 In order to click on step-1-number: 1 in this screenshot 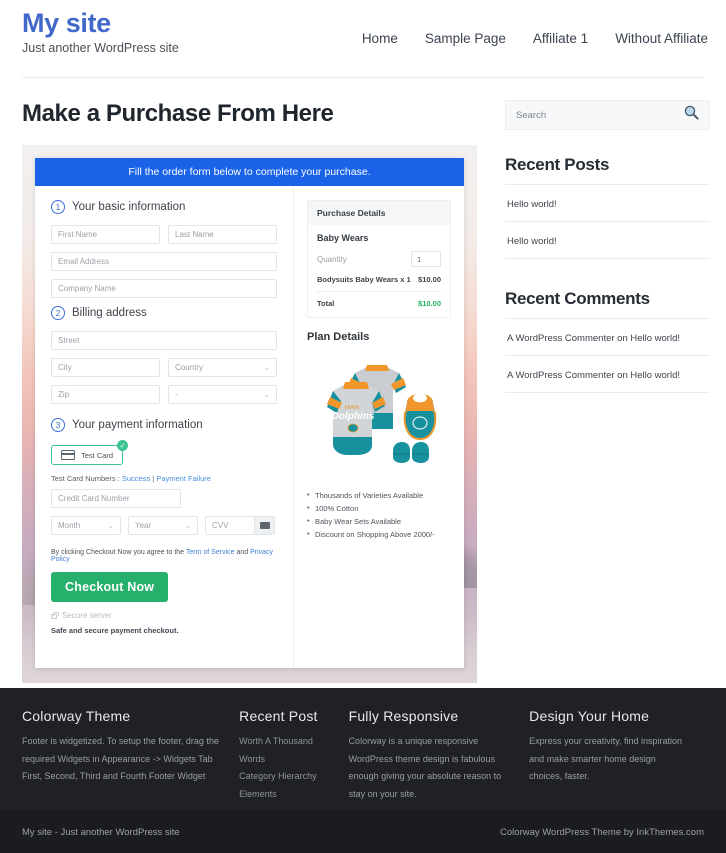, I will do `click(58, 207)`.